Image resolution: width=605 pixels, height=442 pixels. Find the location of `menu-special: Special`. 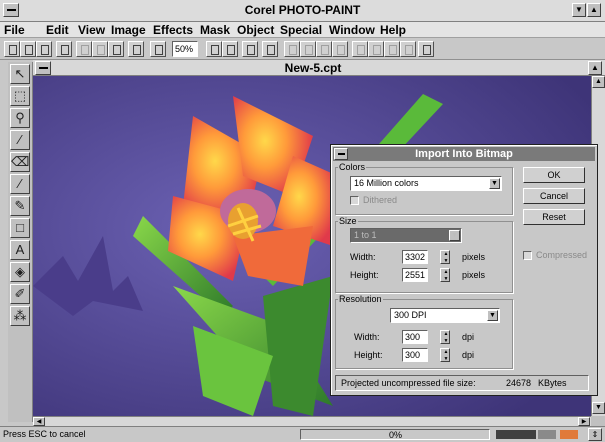

menu-special: Special is located at coordinates (301, 30).